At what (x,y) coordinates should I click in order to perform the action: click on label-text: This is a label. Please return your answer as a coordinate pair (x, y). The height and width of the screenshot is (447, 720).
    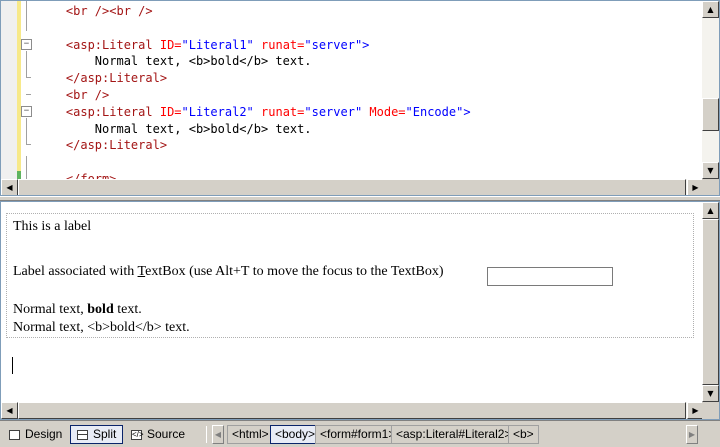
    Looking at the image, I should click on (52, 227).